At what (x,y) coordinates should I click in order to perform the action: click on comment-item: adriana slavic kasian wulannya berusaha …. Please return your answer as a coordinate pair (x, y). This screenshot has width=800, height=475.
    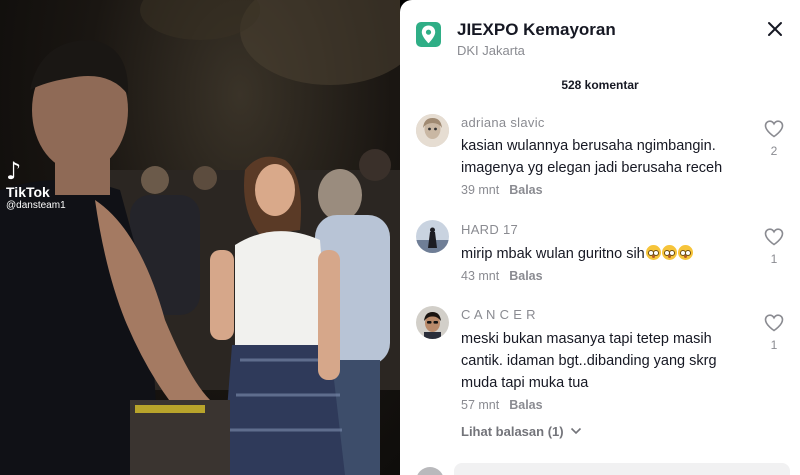
    Looking at the image, I should click on (600, 157).